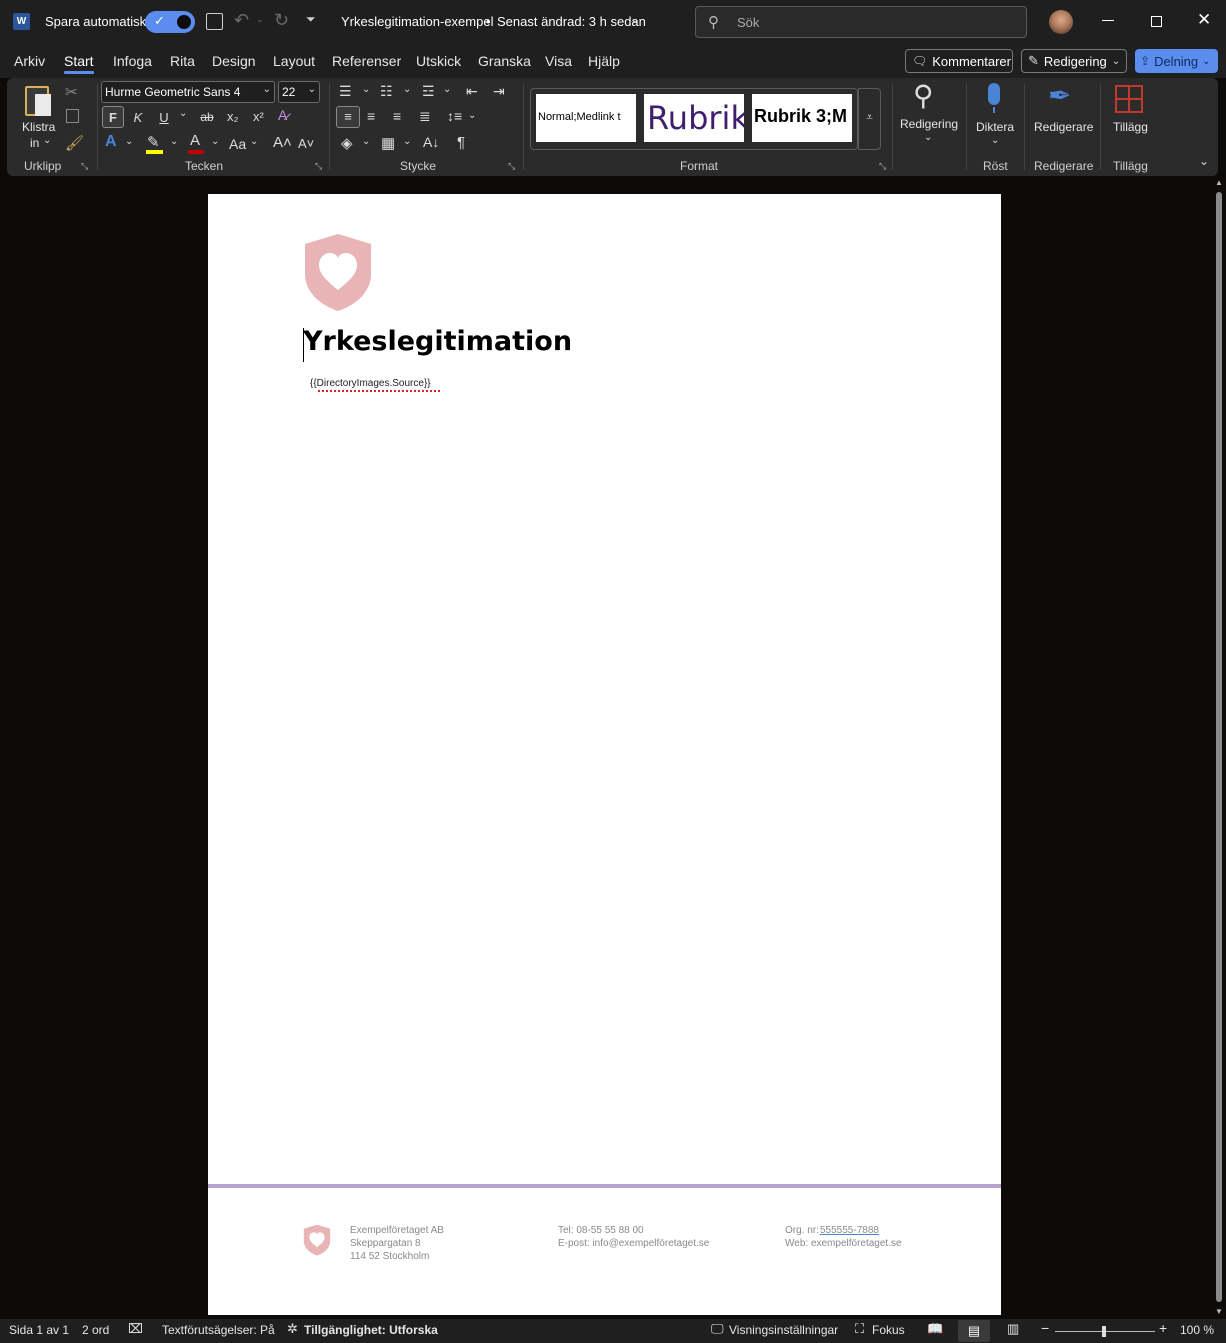 The height and width of the screenshot is (1343, 1226). Describe the element at coordinates (95, 1330) in the screenshot. I see `word-count: 2 ord` at that location.